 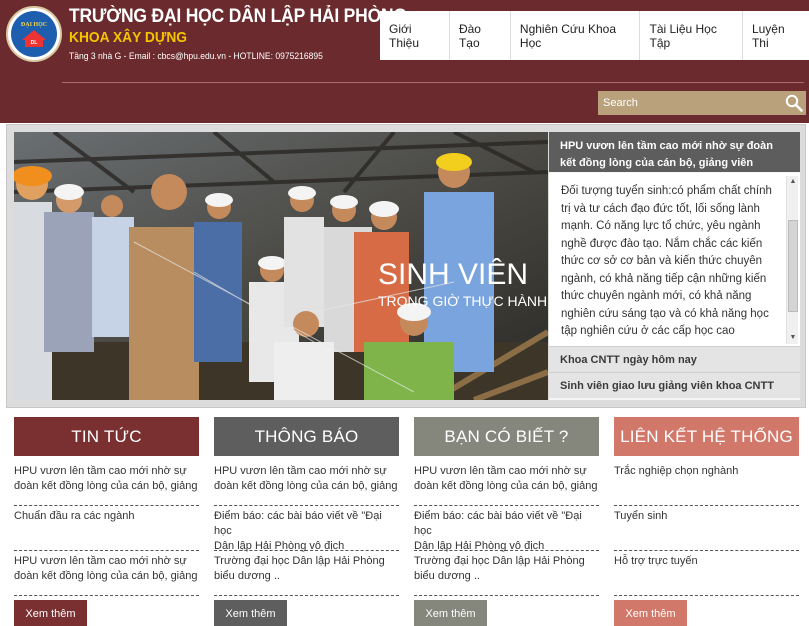 What do you see at coordinates (674, 359) in the screenshot?
I see `slider-news-item: Khoa CNTT ngày hôm nay` at bounding box center [674, 359].